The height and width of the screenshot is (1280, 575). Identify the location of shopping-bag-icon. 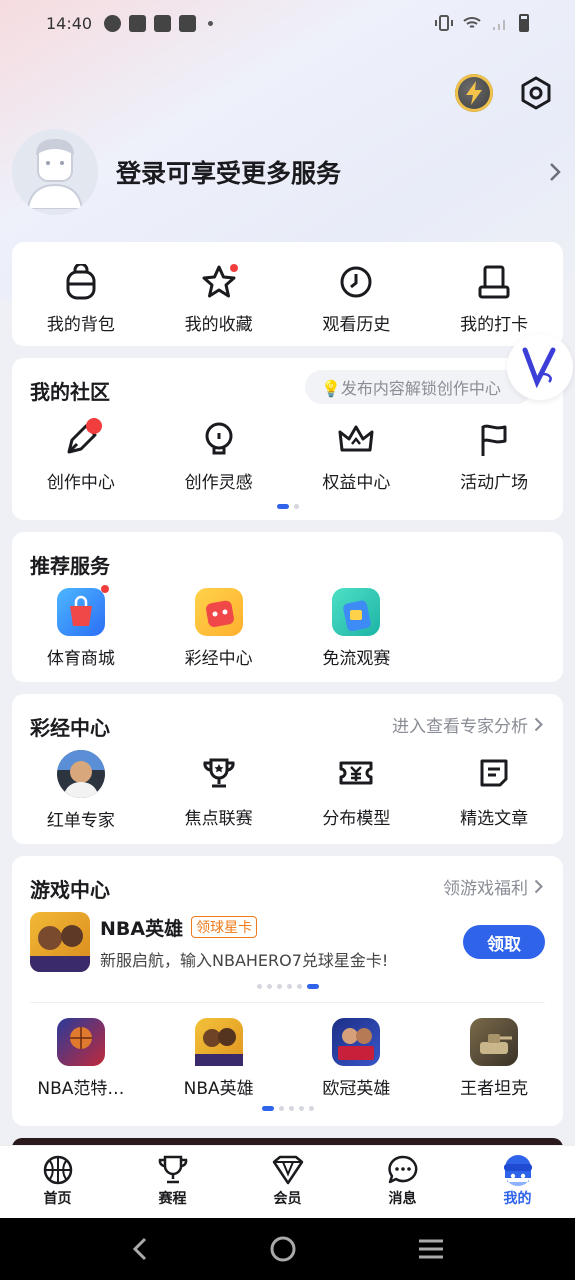
(82, 610).